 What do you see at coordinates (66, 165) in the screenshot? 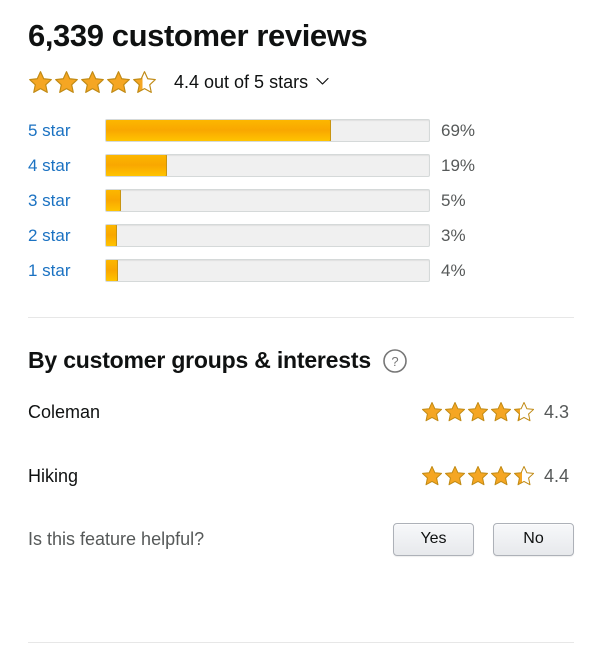
I see `histogram-label-4-star: 4 star` at bounding box center [66, 165].